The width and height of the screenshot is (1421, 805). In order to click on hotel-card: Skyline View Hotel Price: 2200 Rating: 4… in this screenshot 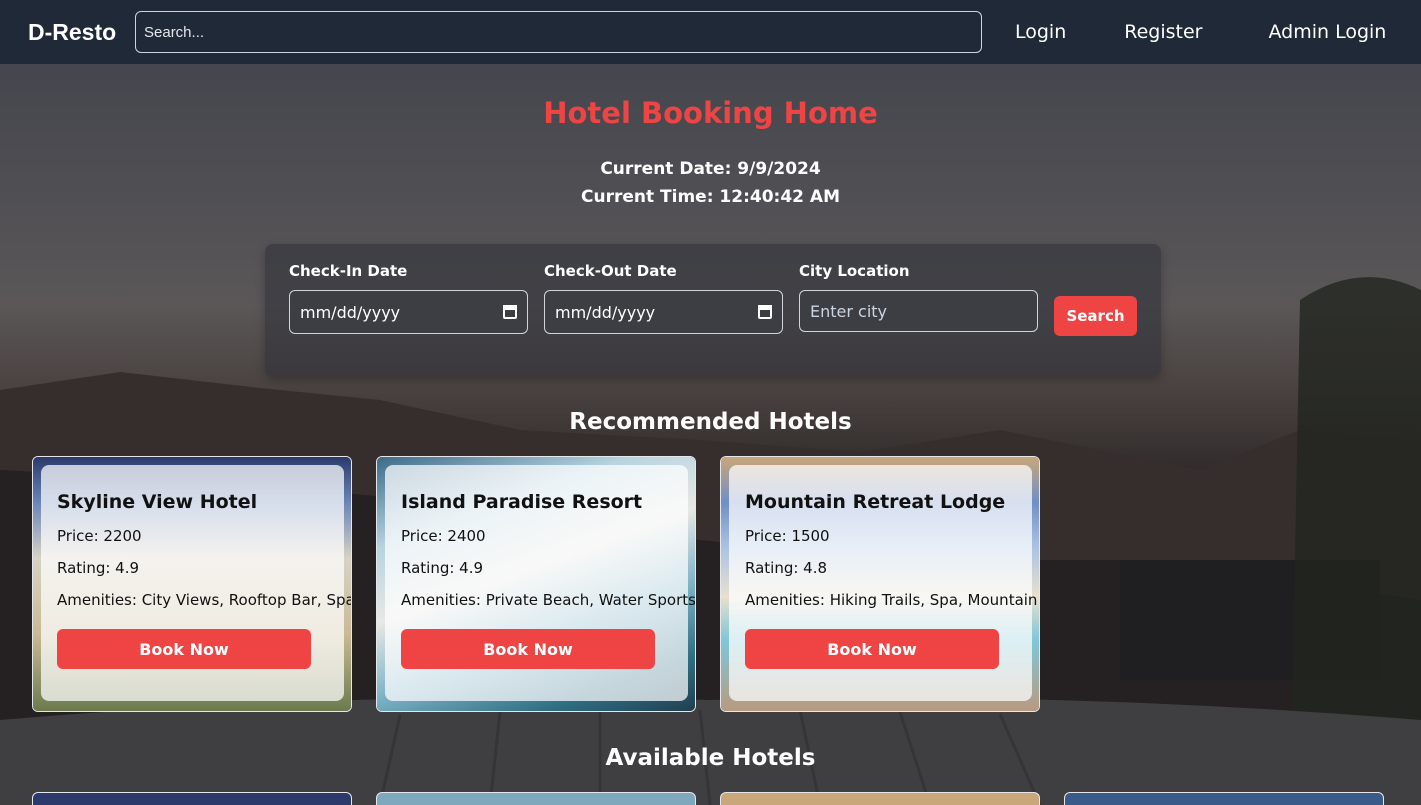, I will do `click(192, 584)`.